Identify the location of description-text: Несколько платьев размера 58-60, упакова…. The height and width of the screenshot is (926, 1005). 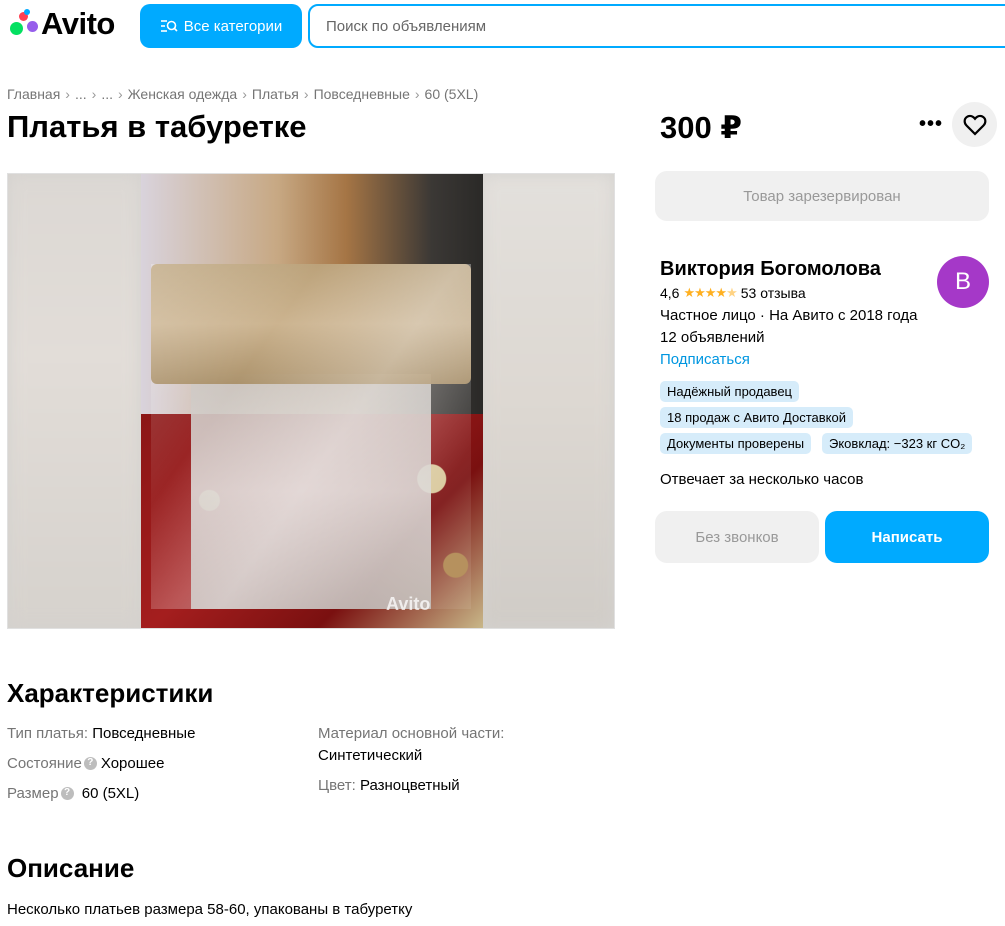
(210, 909).